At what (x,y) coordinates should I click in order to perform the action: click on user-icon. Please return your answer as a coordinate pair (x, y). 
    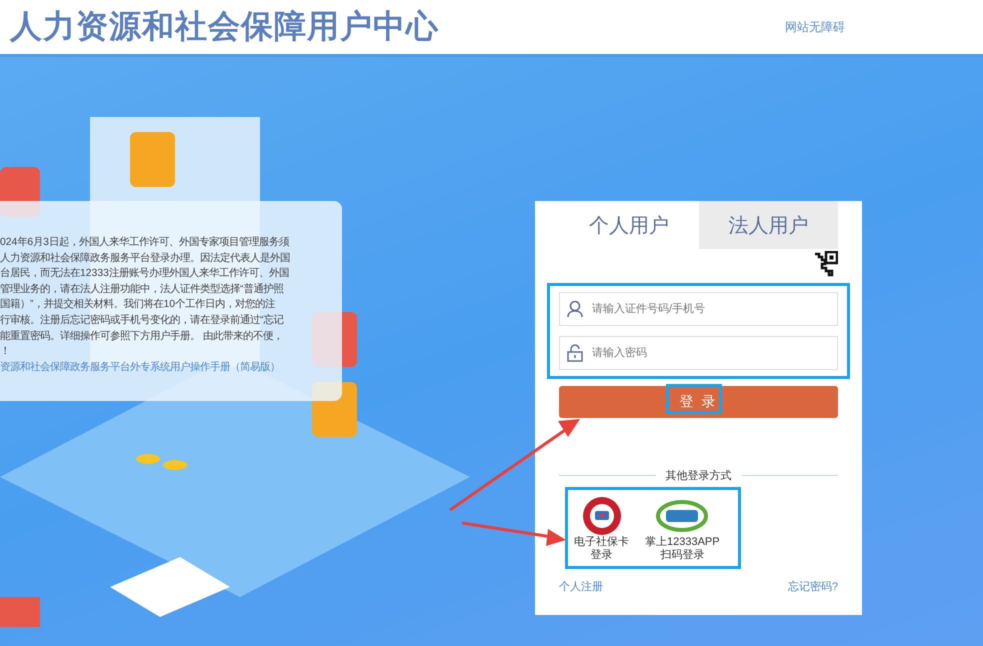
    Looking at the image, I should click on (575, 309).